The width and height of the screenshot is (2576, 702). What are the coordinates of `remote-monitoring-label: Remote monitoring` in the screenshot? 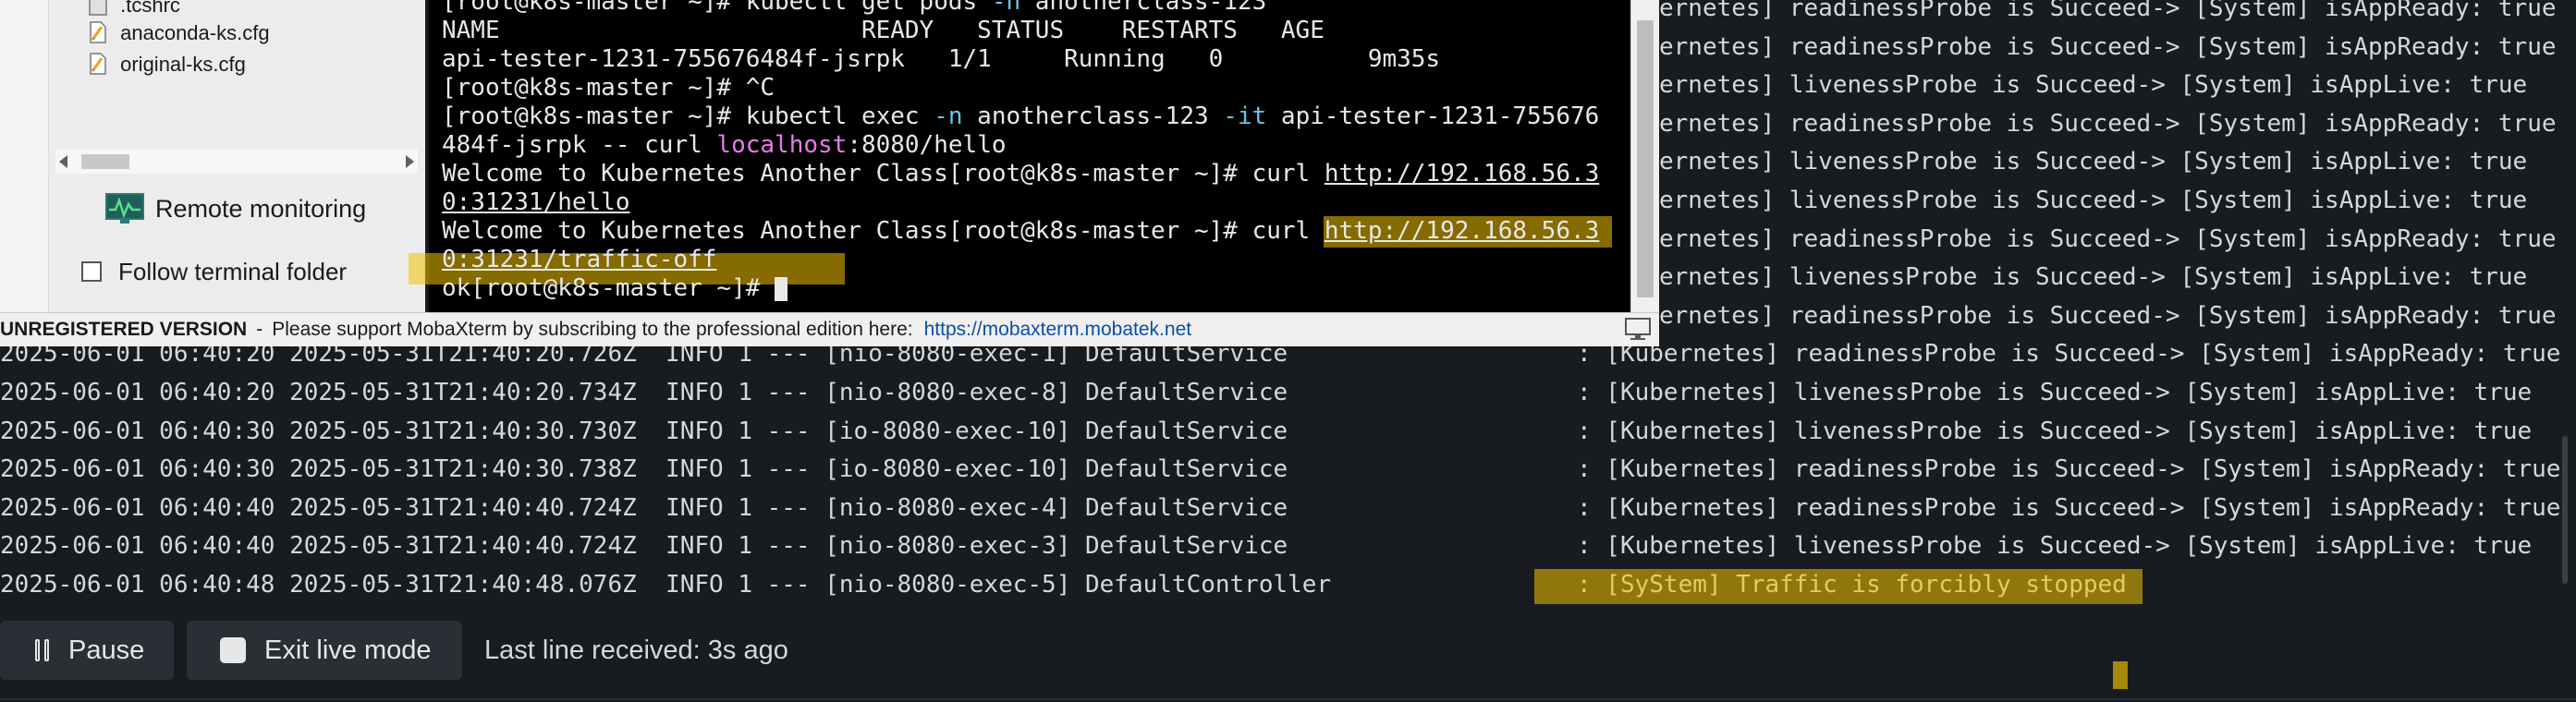 It's located at (261, 209).